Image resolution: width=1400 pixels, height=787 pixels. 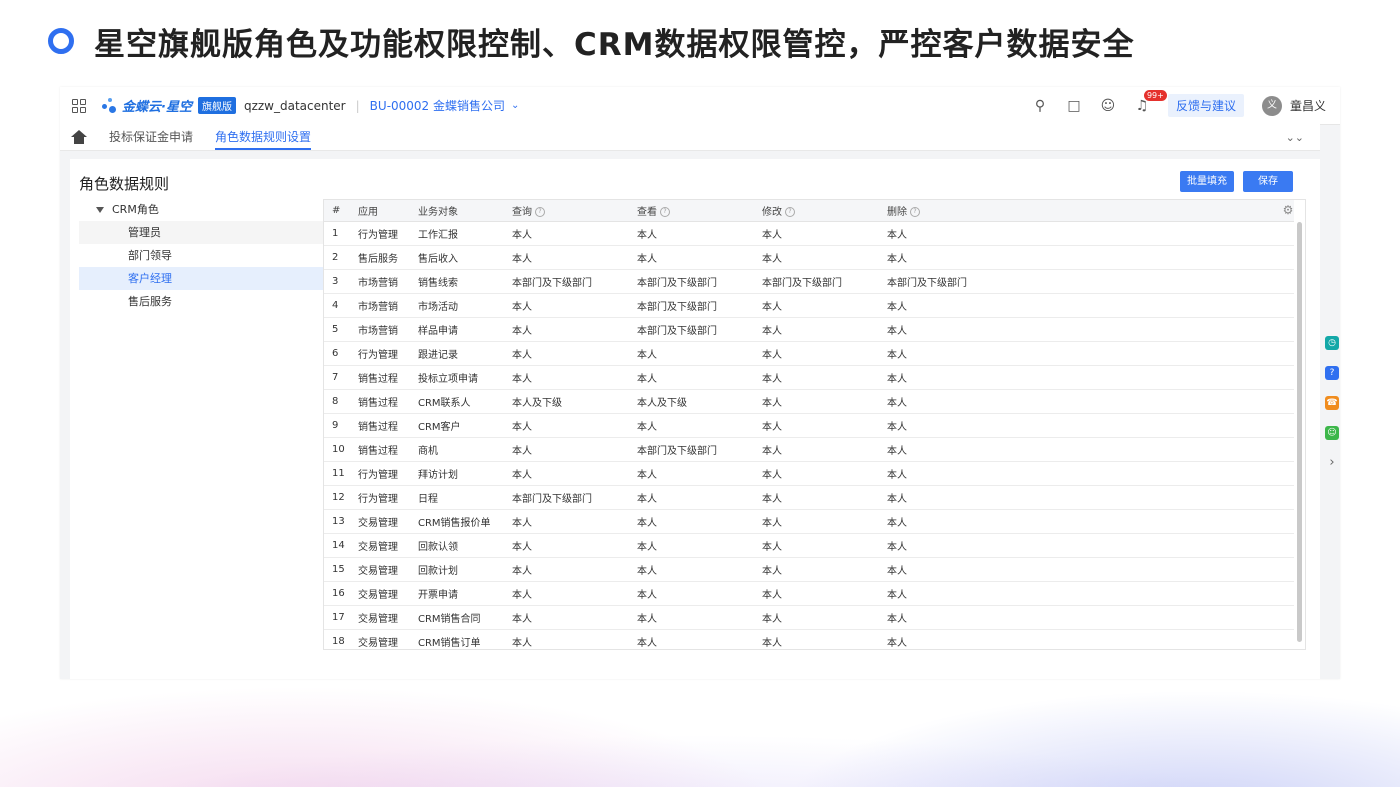 I want to click on save-button: 保存, so click(x=1268, y=181).